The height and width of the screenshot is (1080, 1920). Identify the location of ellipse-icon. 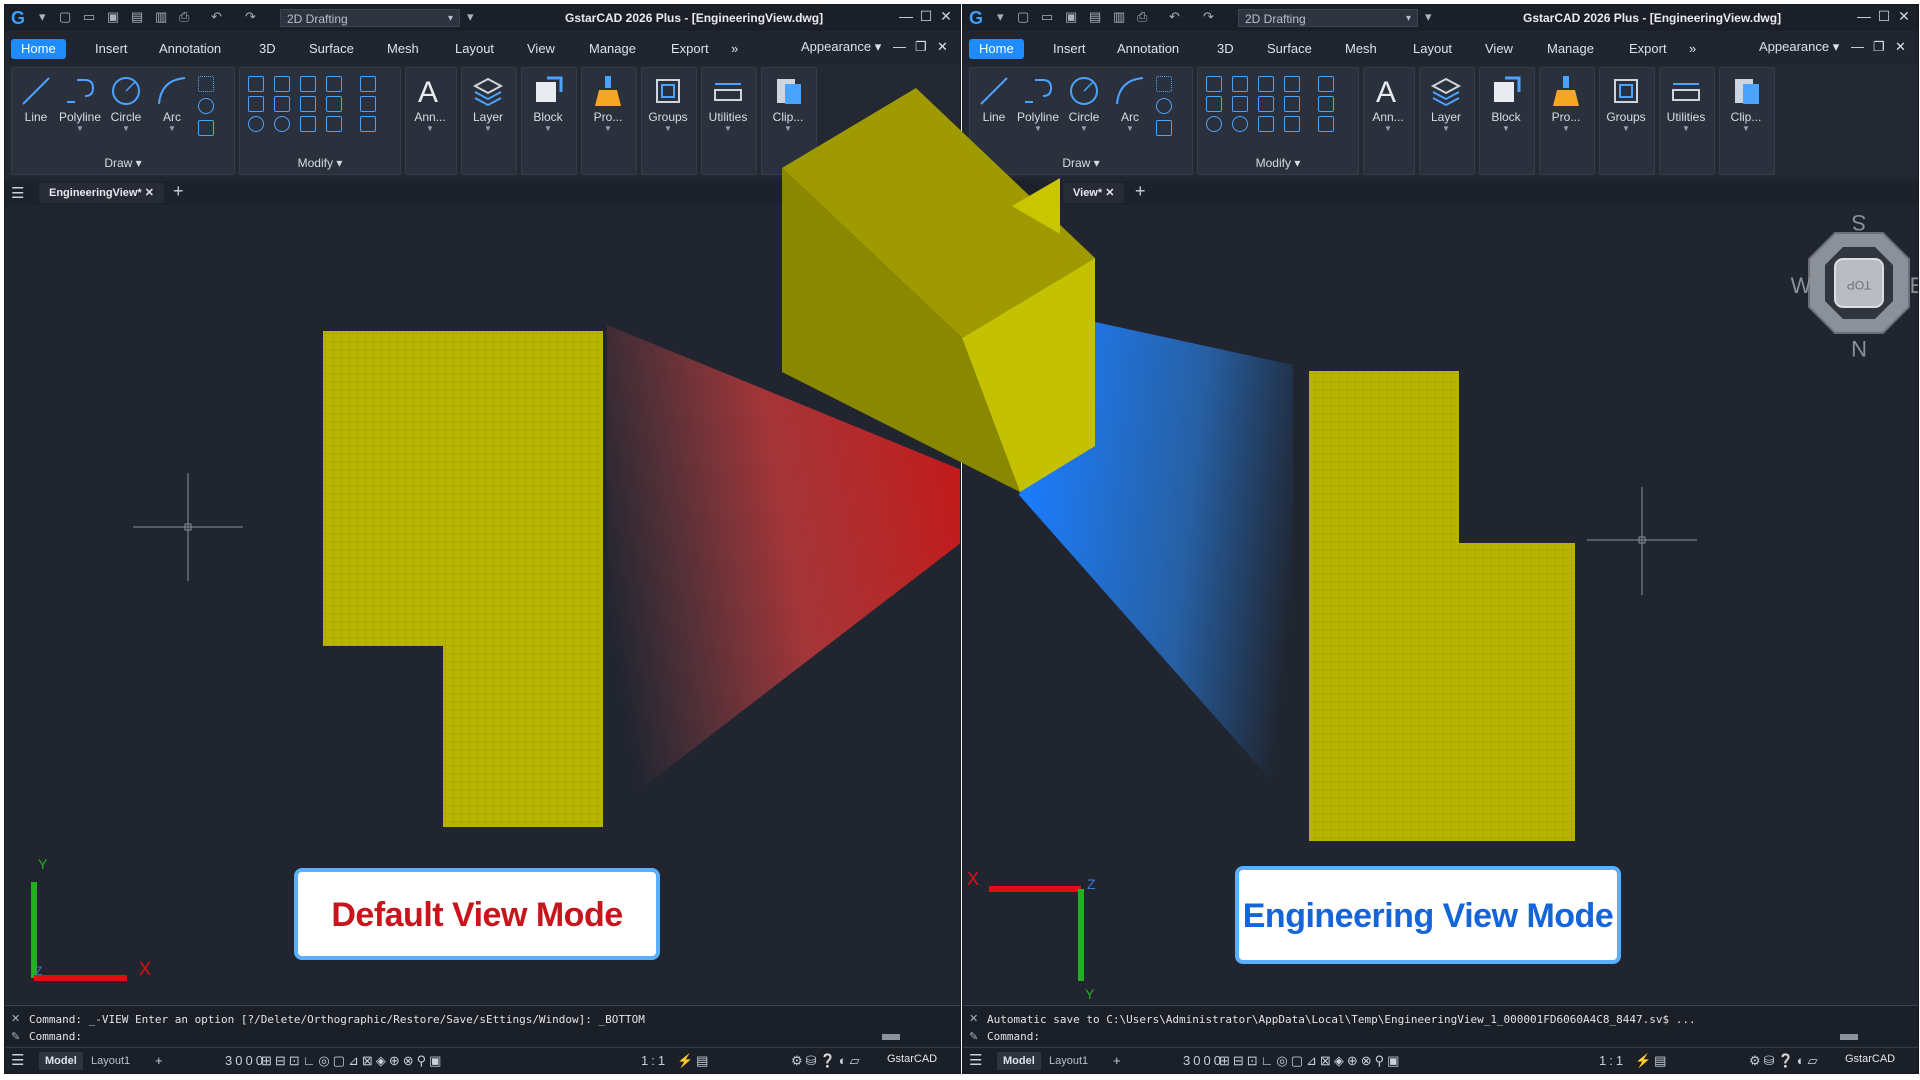
(206, 106).